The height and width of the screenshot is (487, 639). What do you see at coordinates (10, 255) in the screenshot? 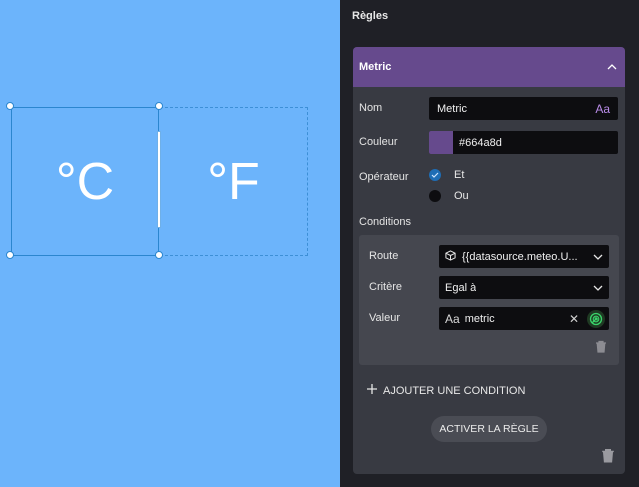
I see `resize-handle-bottom-left` at bounding box center [10, 255].